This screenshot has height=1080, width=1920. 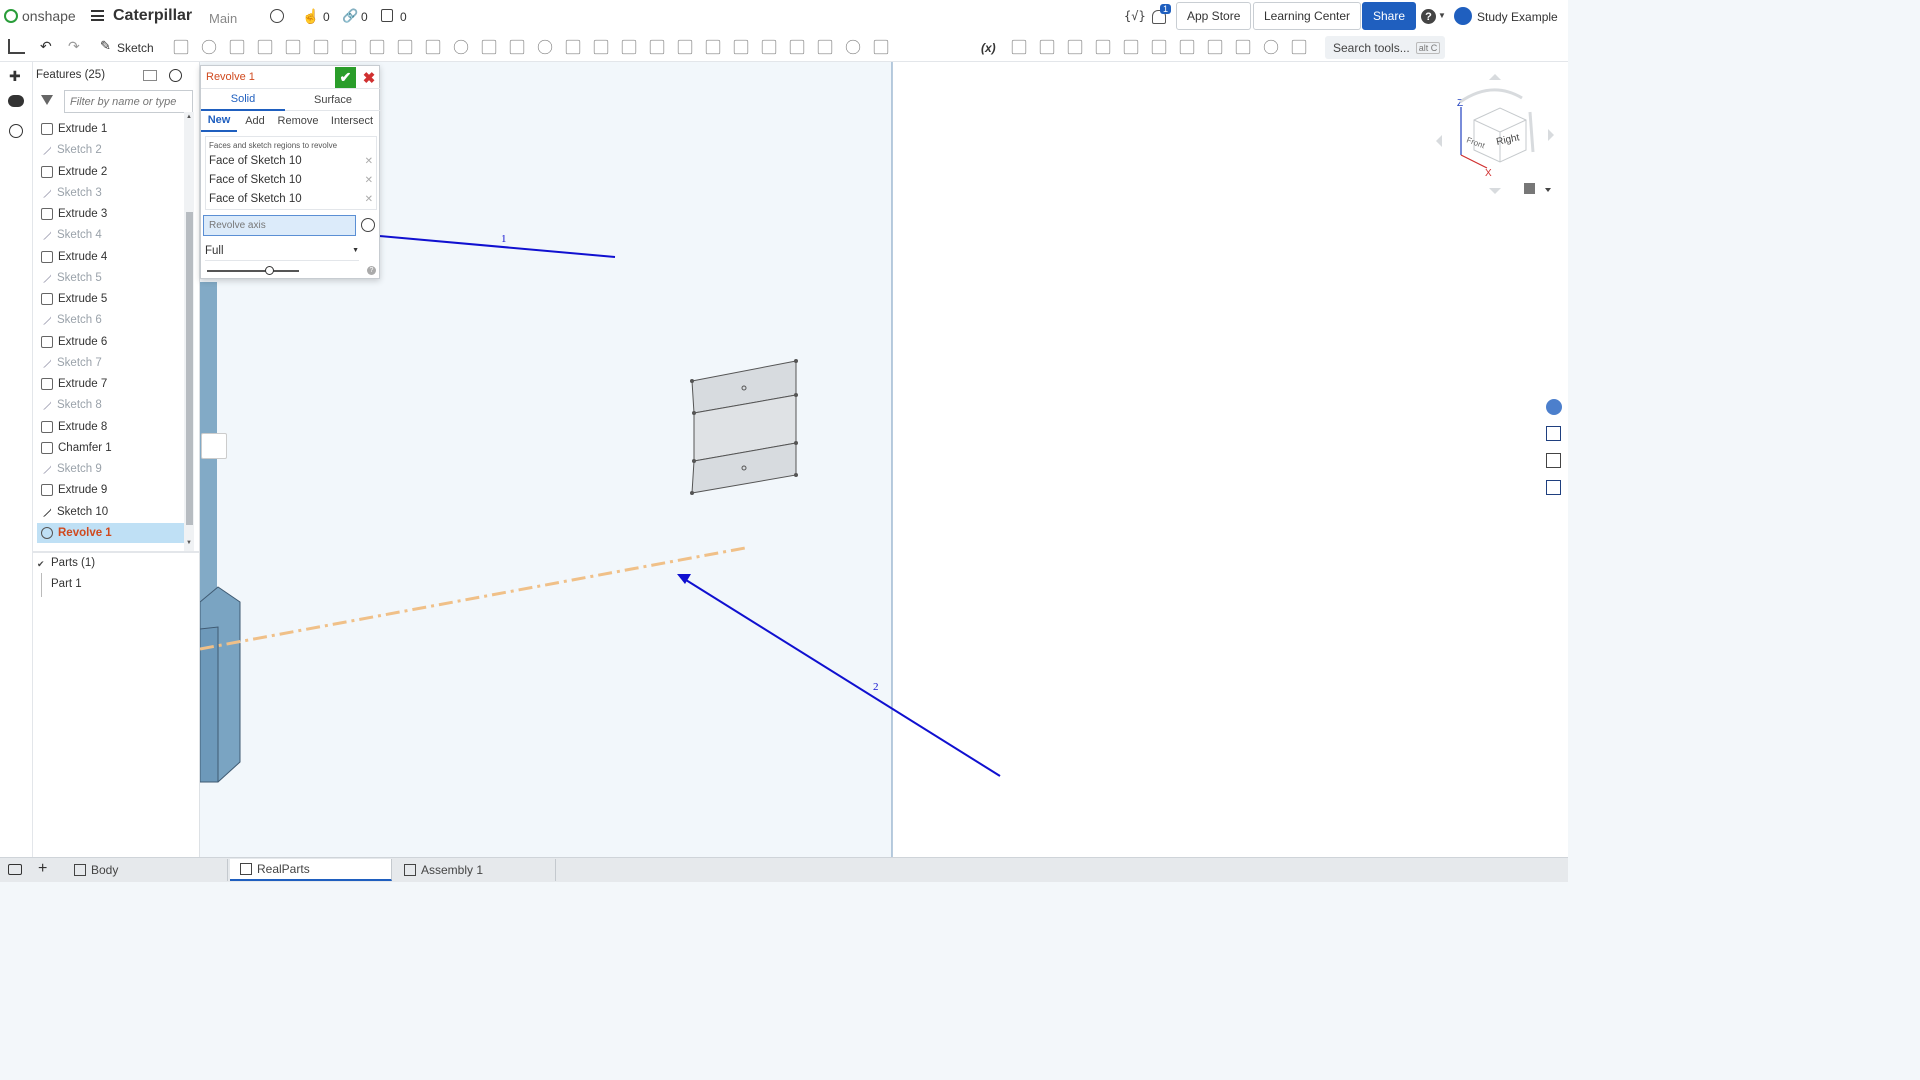 I want to click on tab-intersect: Intersect, so click(x=352, y=121).